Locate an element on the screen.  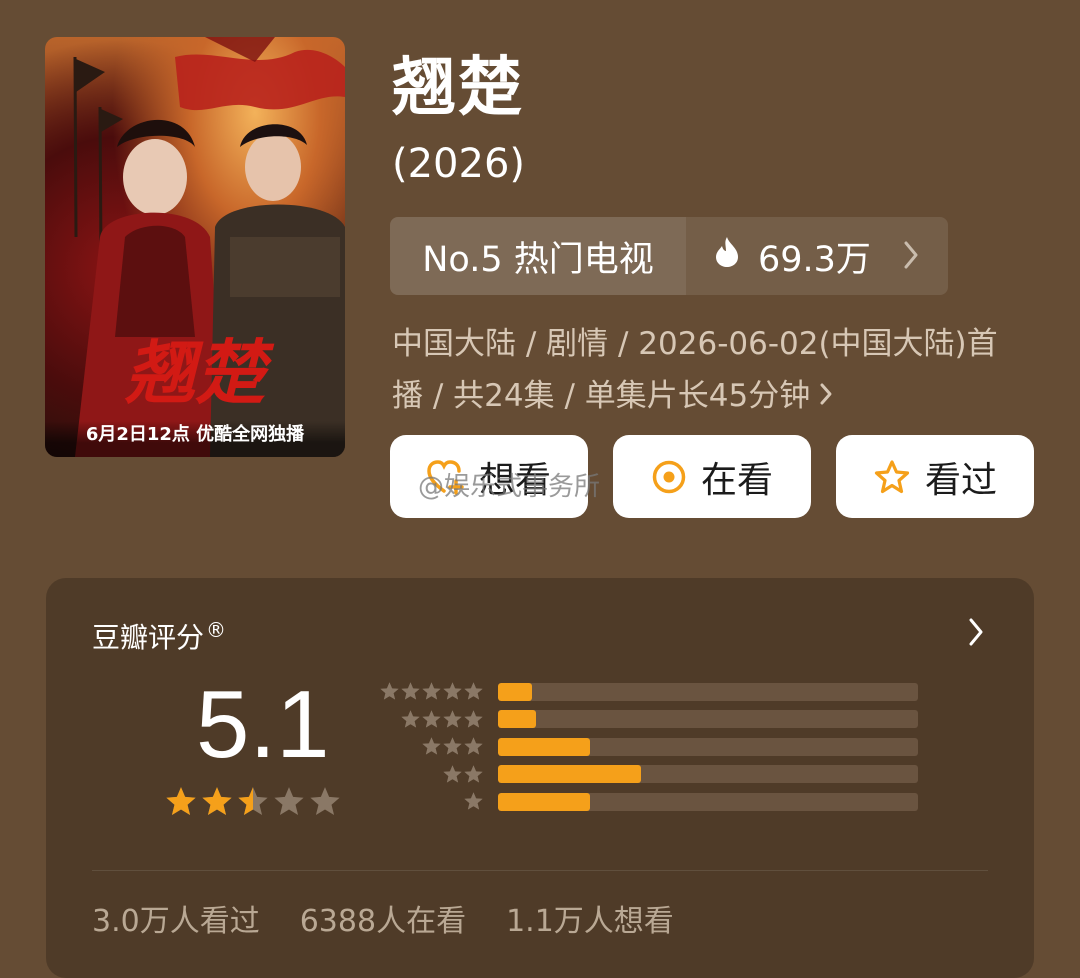
watched-count: 3.0万人看过 is located at coordinates (176, 921).